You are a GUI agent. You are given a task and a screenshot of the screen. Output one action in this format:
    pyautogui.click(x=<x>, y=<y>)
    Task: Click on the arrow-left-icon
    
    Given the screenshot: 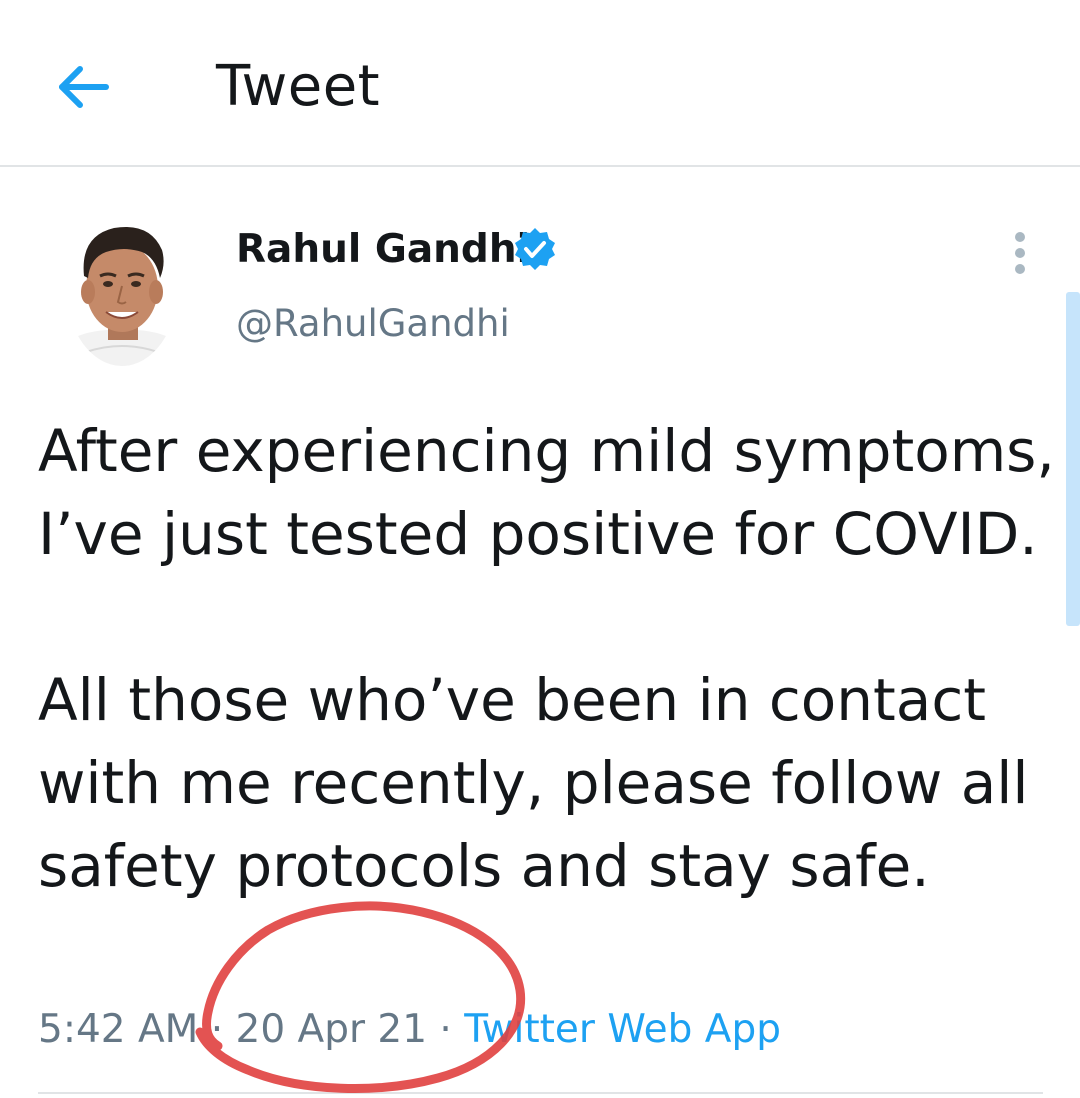 What is the action you would take?
    pyautogui.click(x=84, y=87)
    